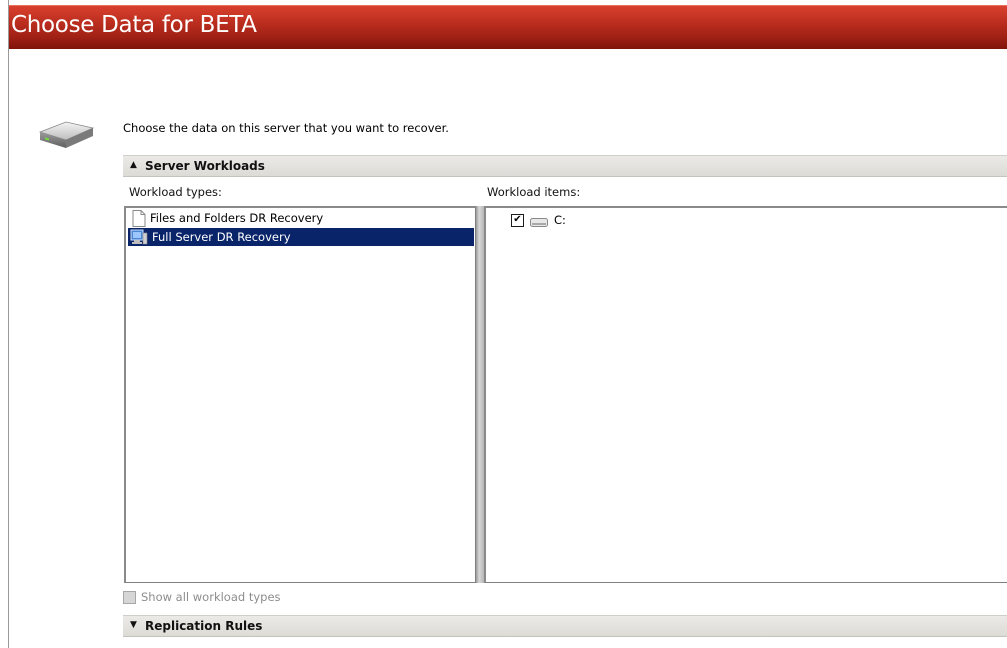 Image resolution: width=1007 pixels, height=648 pixels. Describe the element at coordinates (565, 166) in the screenshot. I see `server-workloads-header: ▲ Server Workloads` at that location.